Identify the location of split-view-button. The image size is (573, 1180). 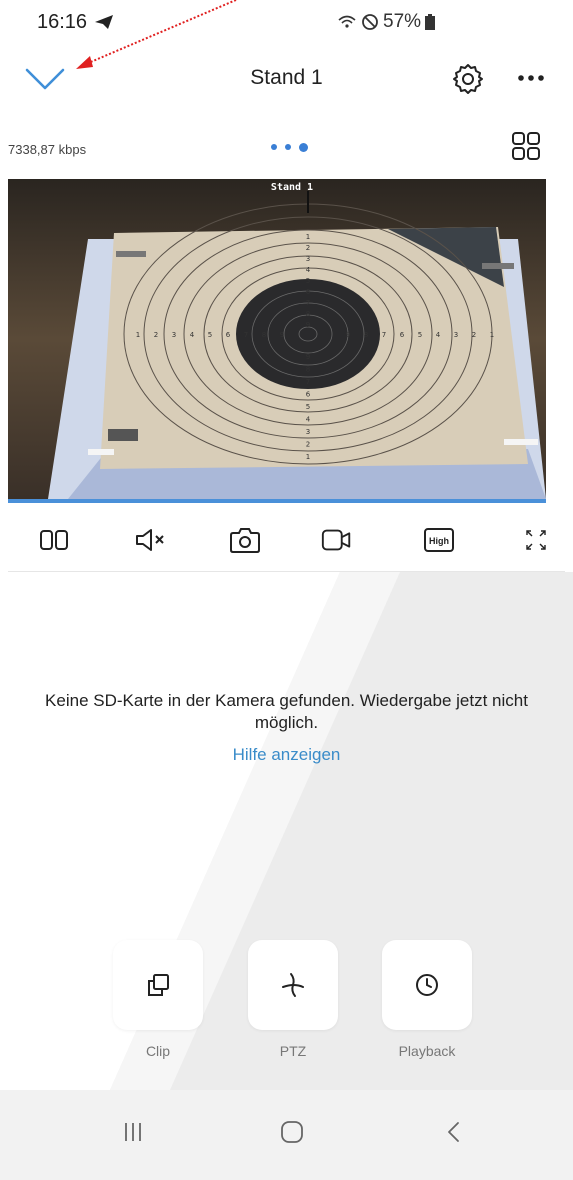
(54, 540).